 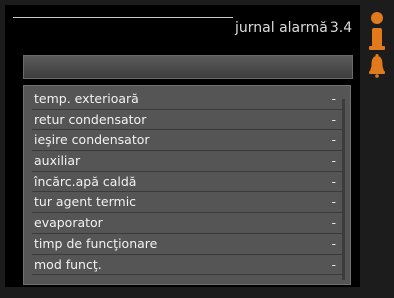 I want to click on list-item: retur condensator -, so click(x=188, y=120).